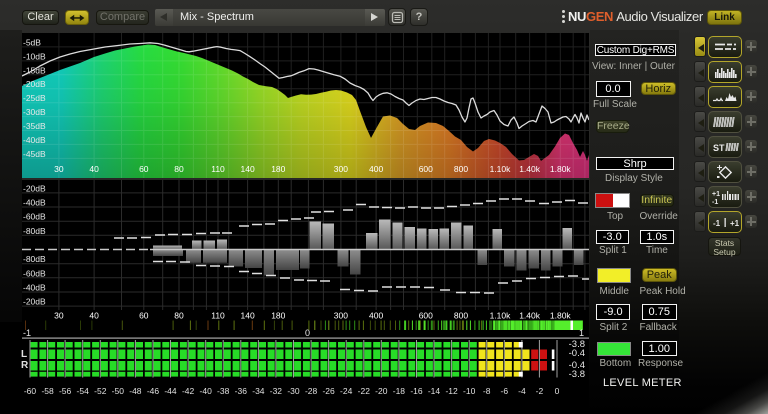  Describe the element at coordinates (47, 391) in the screenshot. I see `svg-text: -58` at that location.